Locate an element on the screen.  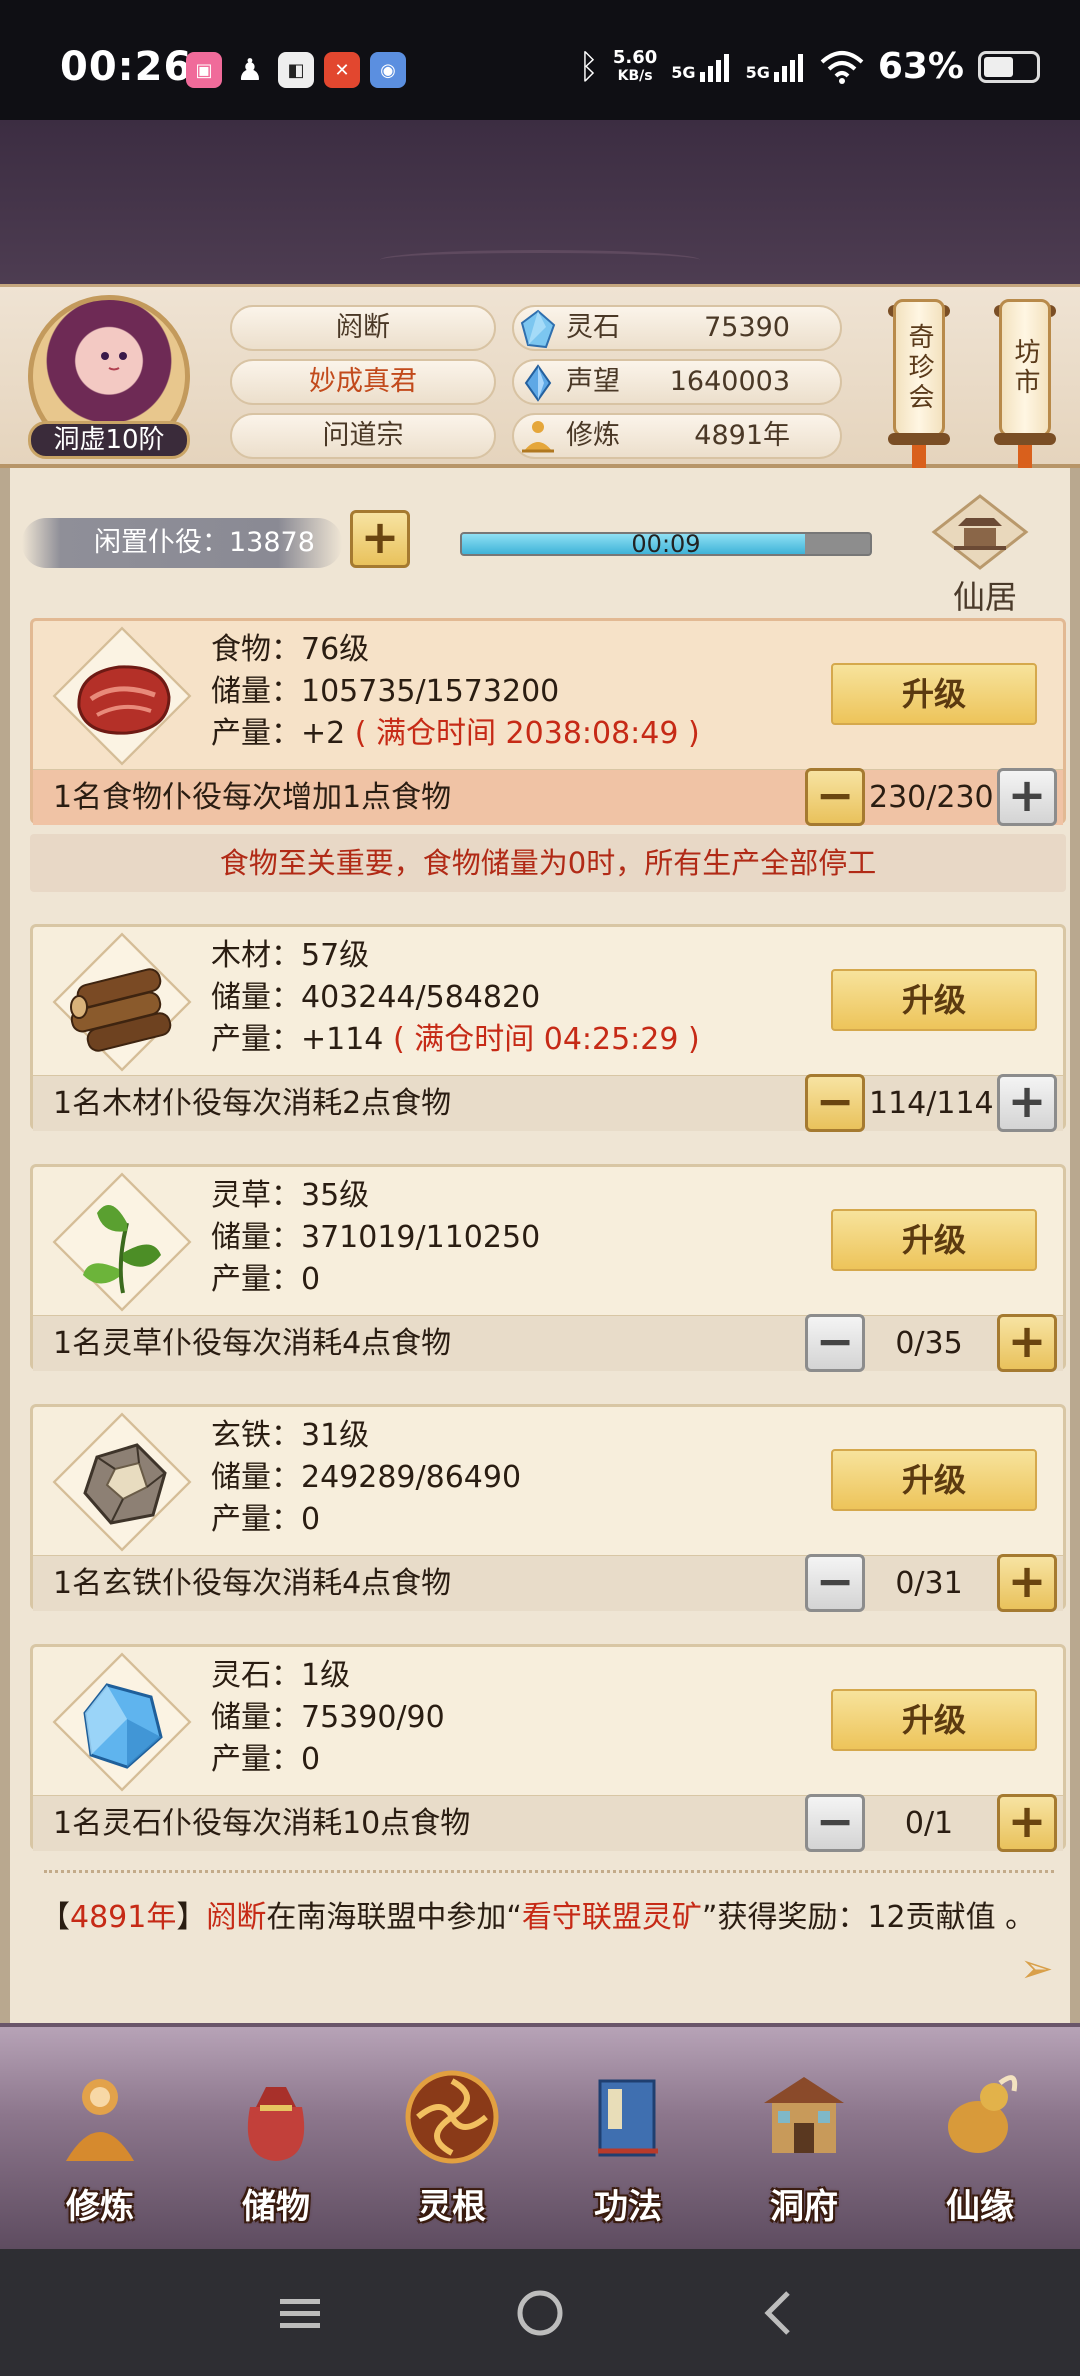
bluetooth-icon: ᛒ is located at coordinates (588, 66).